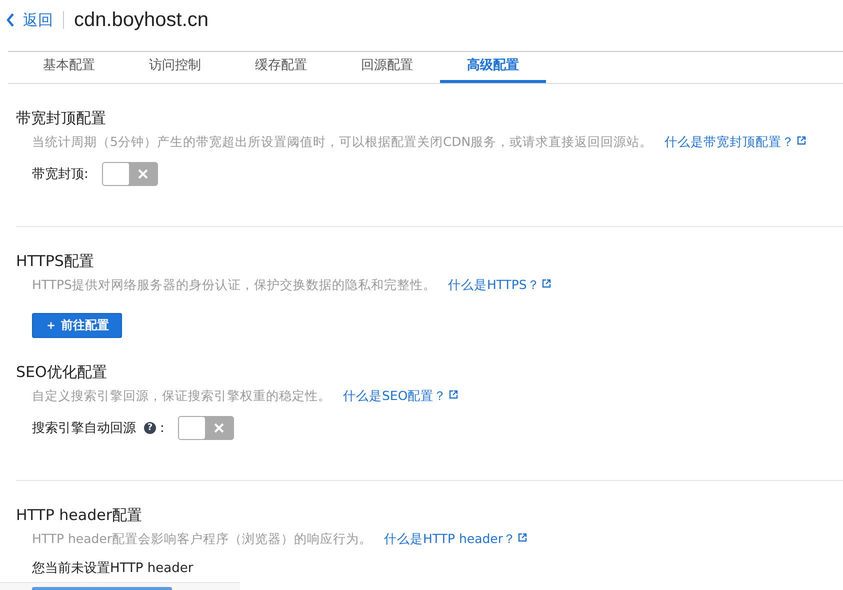 Image resolution: width=843 pixels, height=590 pixels. I want to click on toggle-label: 带宽封顶:, so click(60, 174).